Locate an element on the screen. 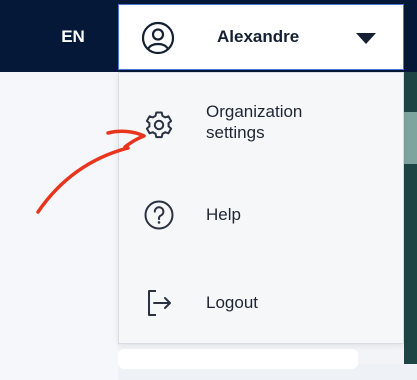  menu-item-organization-settings: Organization settings is located at coordinates (261, 125).